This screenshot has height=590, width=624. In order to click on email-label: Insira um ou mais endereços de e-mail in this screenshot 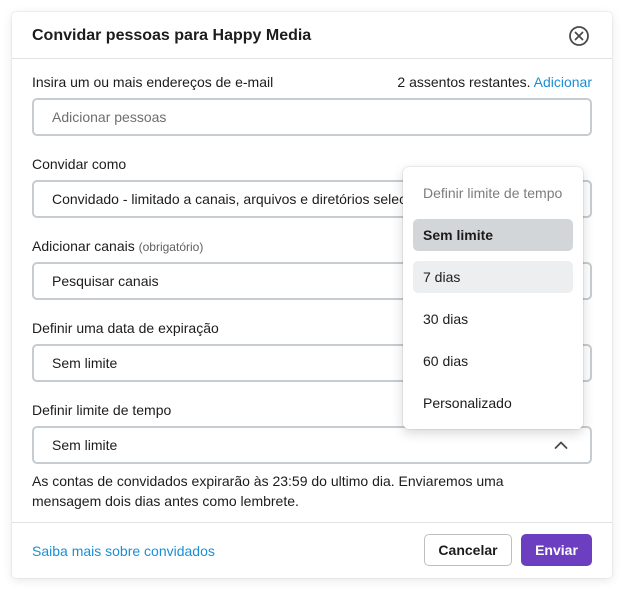, I will do `click(153, 82)`.